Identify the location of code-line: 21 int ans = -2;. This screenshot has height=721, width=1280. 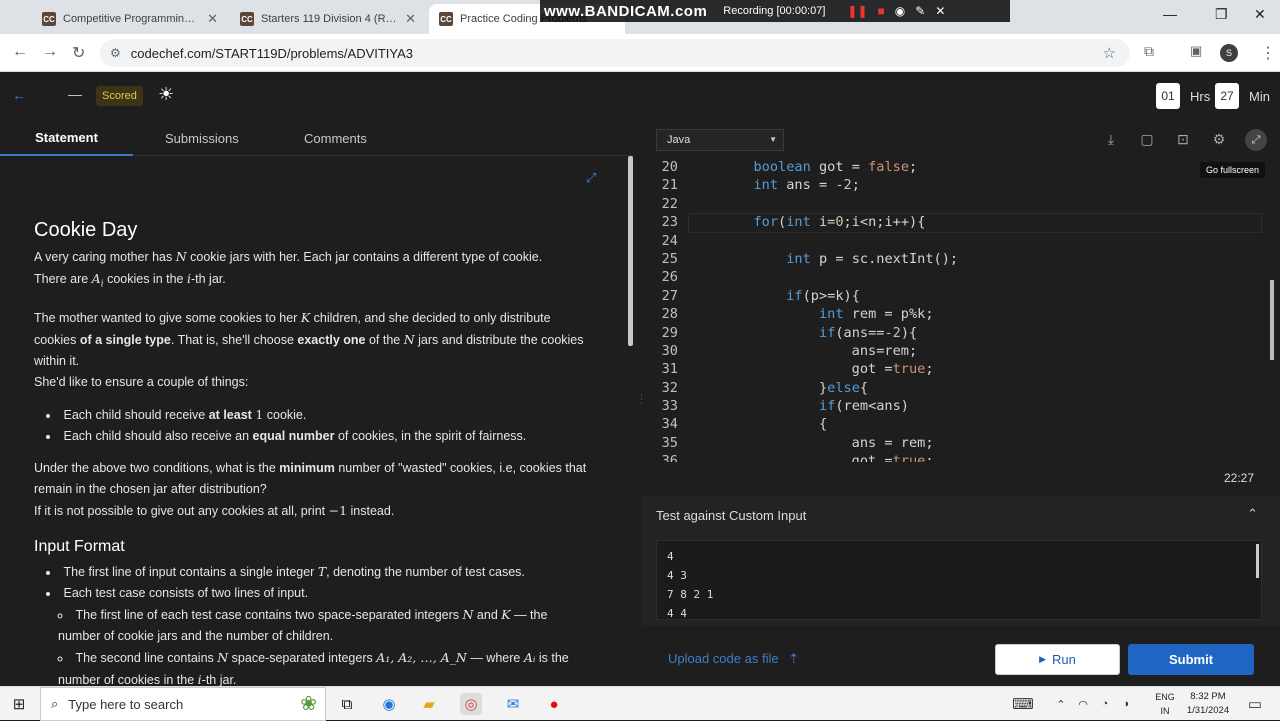
(958, 185).